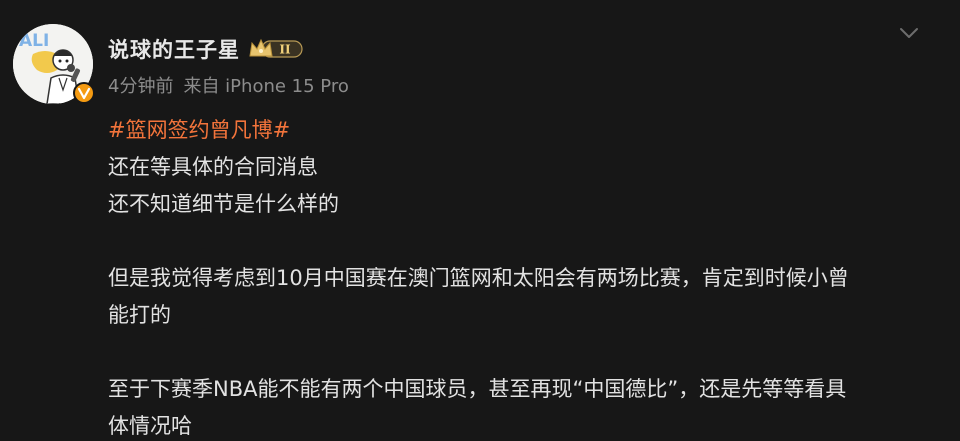 The height and width of the screenshot is (441, 960). I want to click on post-line: 至于下赛季NBA能不能有两个中国球员，甚至再现“中国德比”，还是先等等看具, so click(477, 389).